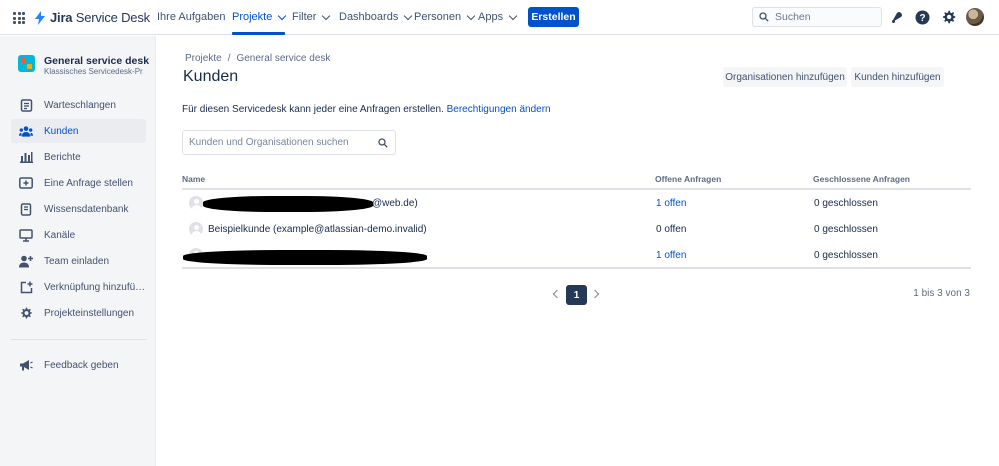 Image resolution: width=999 pixels, height=466 pixels. Describe the element at coordinates (26, 131) in the screenshot. I see `people-icon` at that location.